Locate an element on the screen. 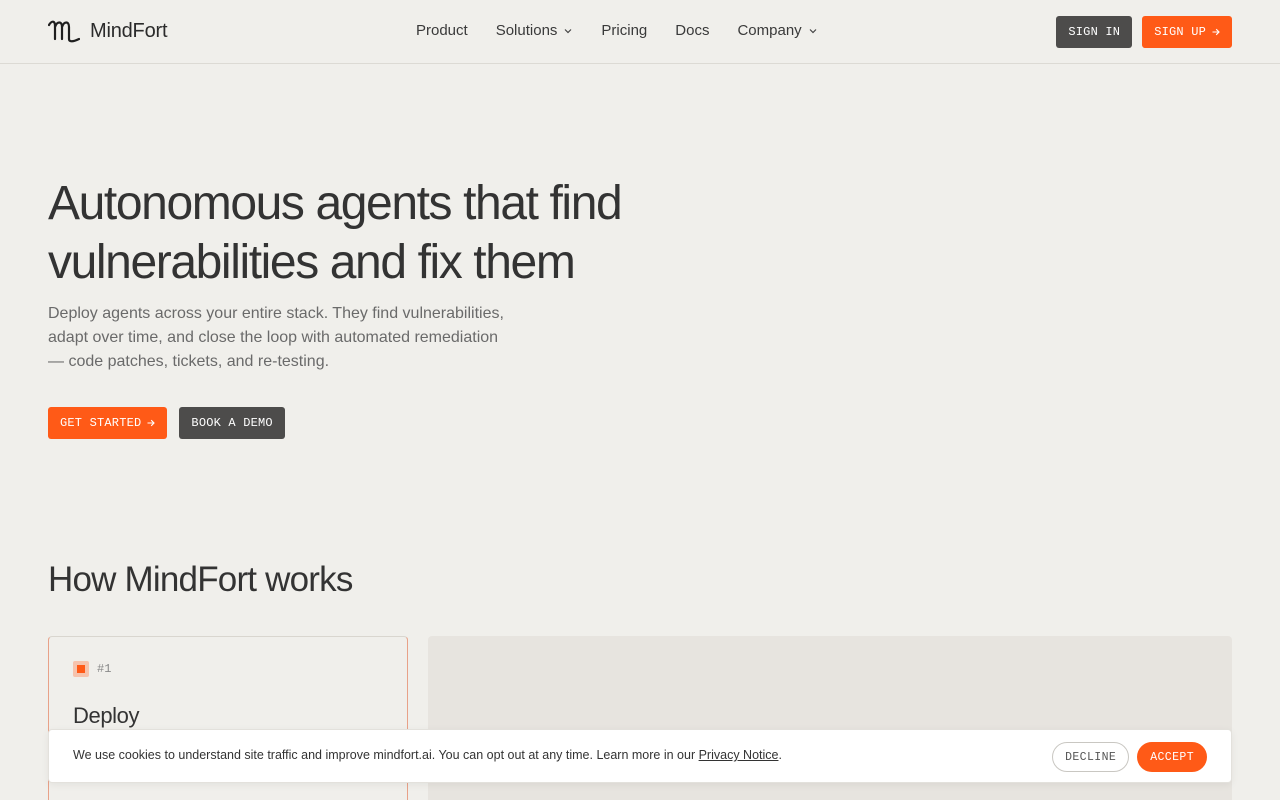  cookie-period: . is located at coordinates (780, 755).